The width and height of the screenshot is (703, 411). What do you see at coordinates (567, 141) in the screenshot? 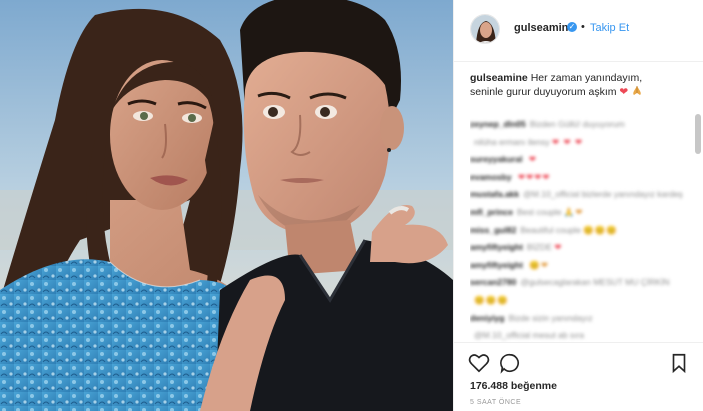
I see `comment-emoji: ❤ ❤ ❤` at bounding box center [567, 141].